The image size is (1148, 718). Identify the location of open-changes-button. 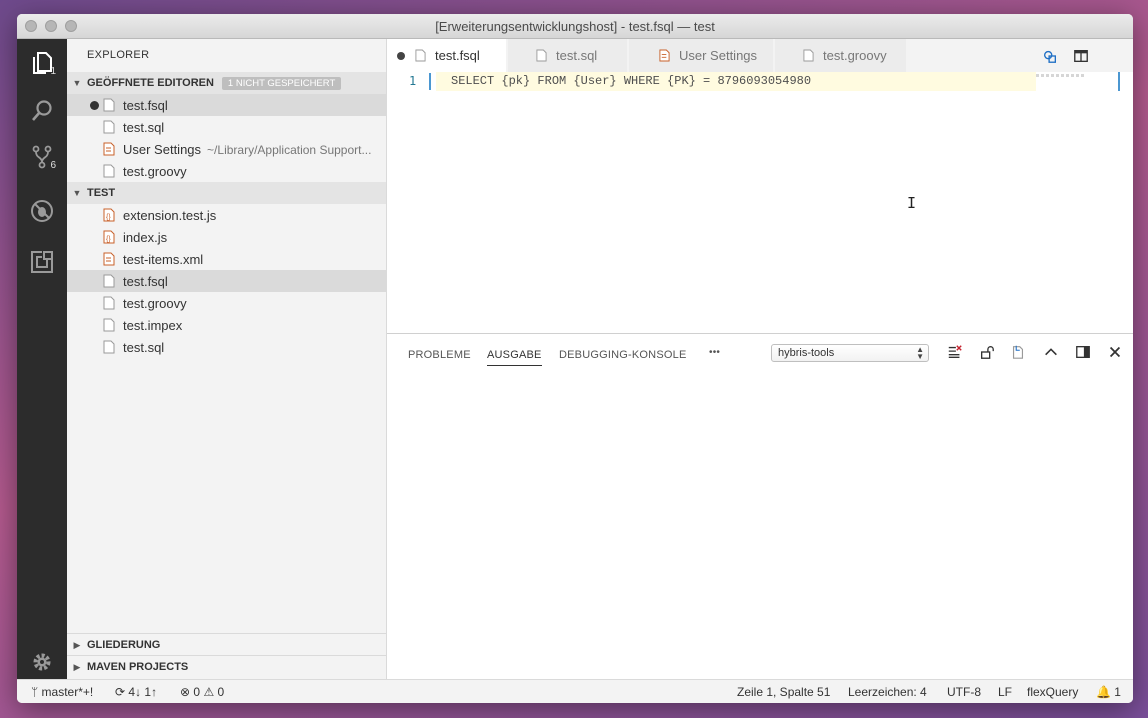
(1050, 56).